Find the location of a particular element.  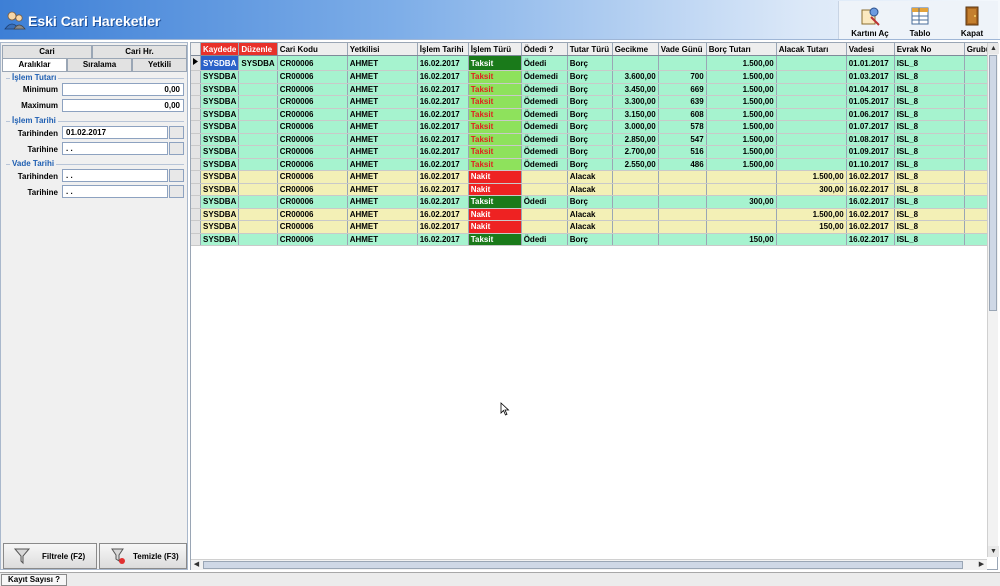

vertical-scrollbar: ▲ ▼ is located at coordinates (993, 300).